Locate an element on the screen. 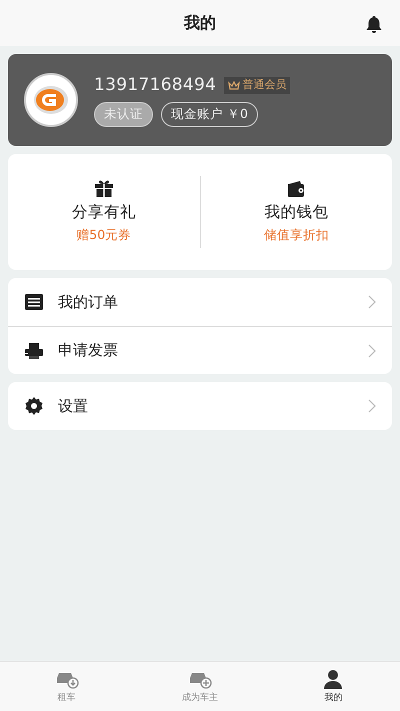 This screenshot has height=711, width=400. printer-icon is located at coordinates (34, 350).